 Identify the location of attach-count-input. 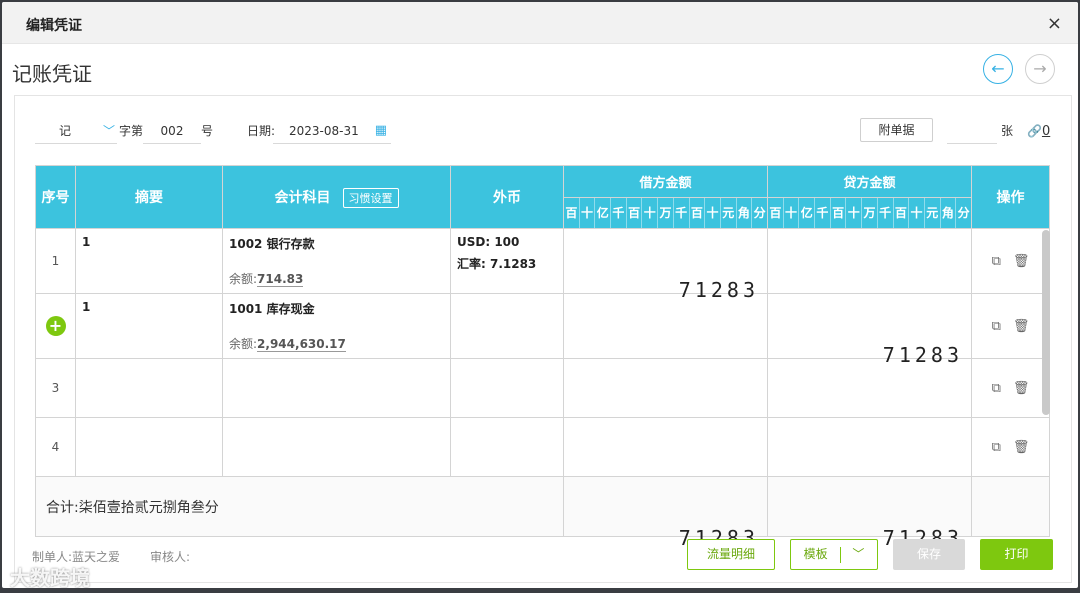
(972, 131).